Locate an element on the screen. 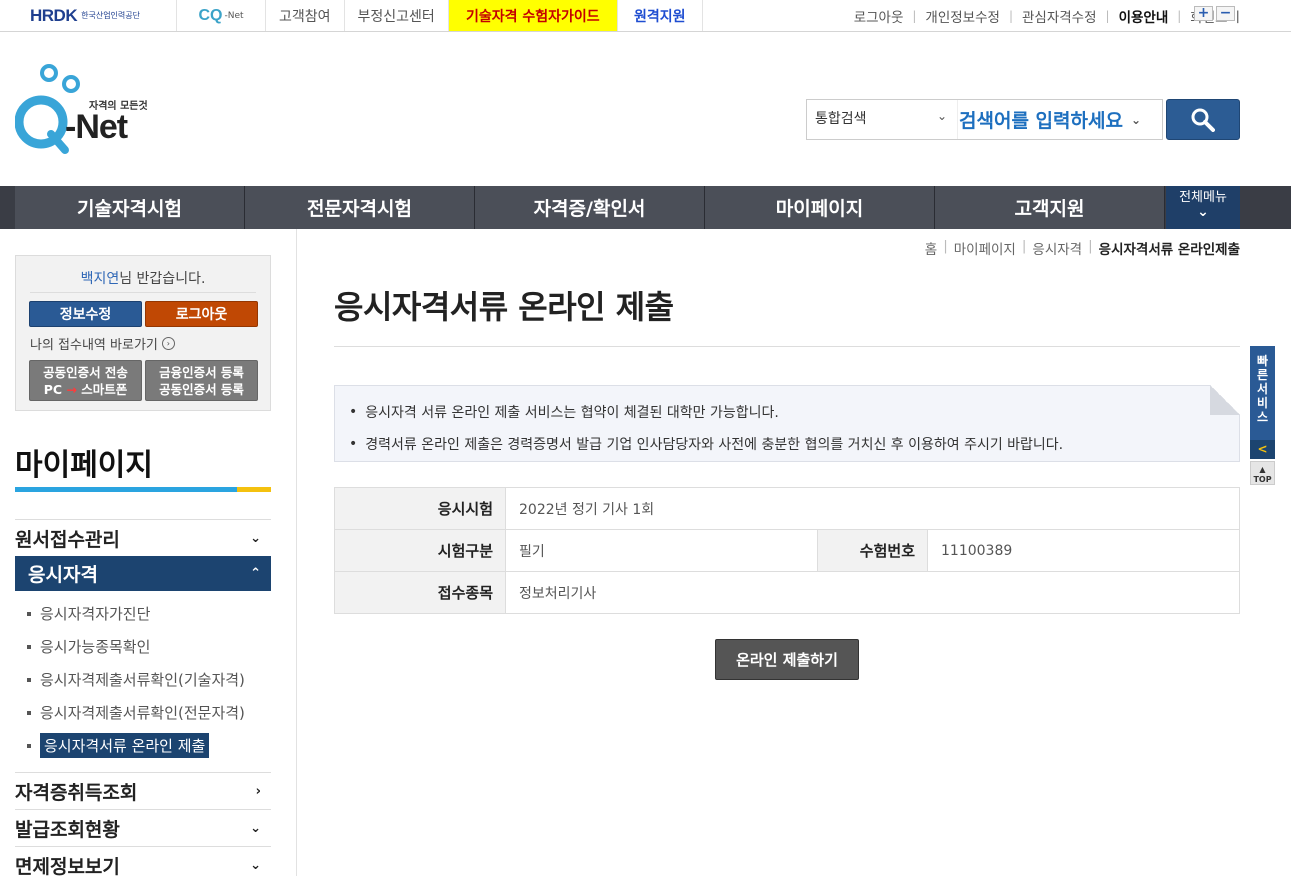 The height and width of the screenshot is (883, 1291). sidebar-item-eligibility: 응시자격 ⌃ is located at coordinates (143, 573).